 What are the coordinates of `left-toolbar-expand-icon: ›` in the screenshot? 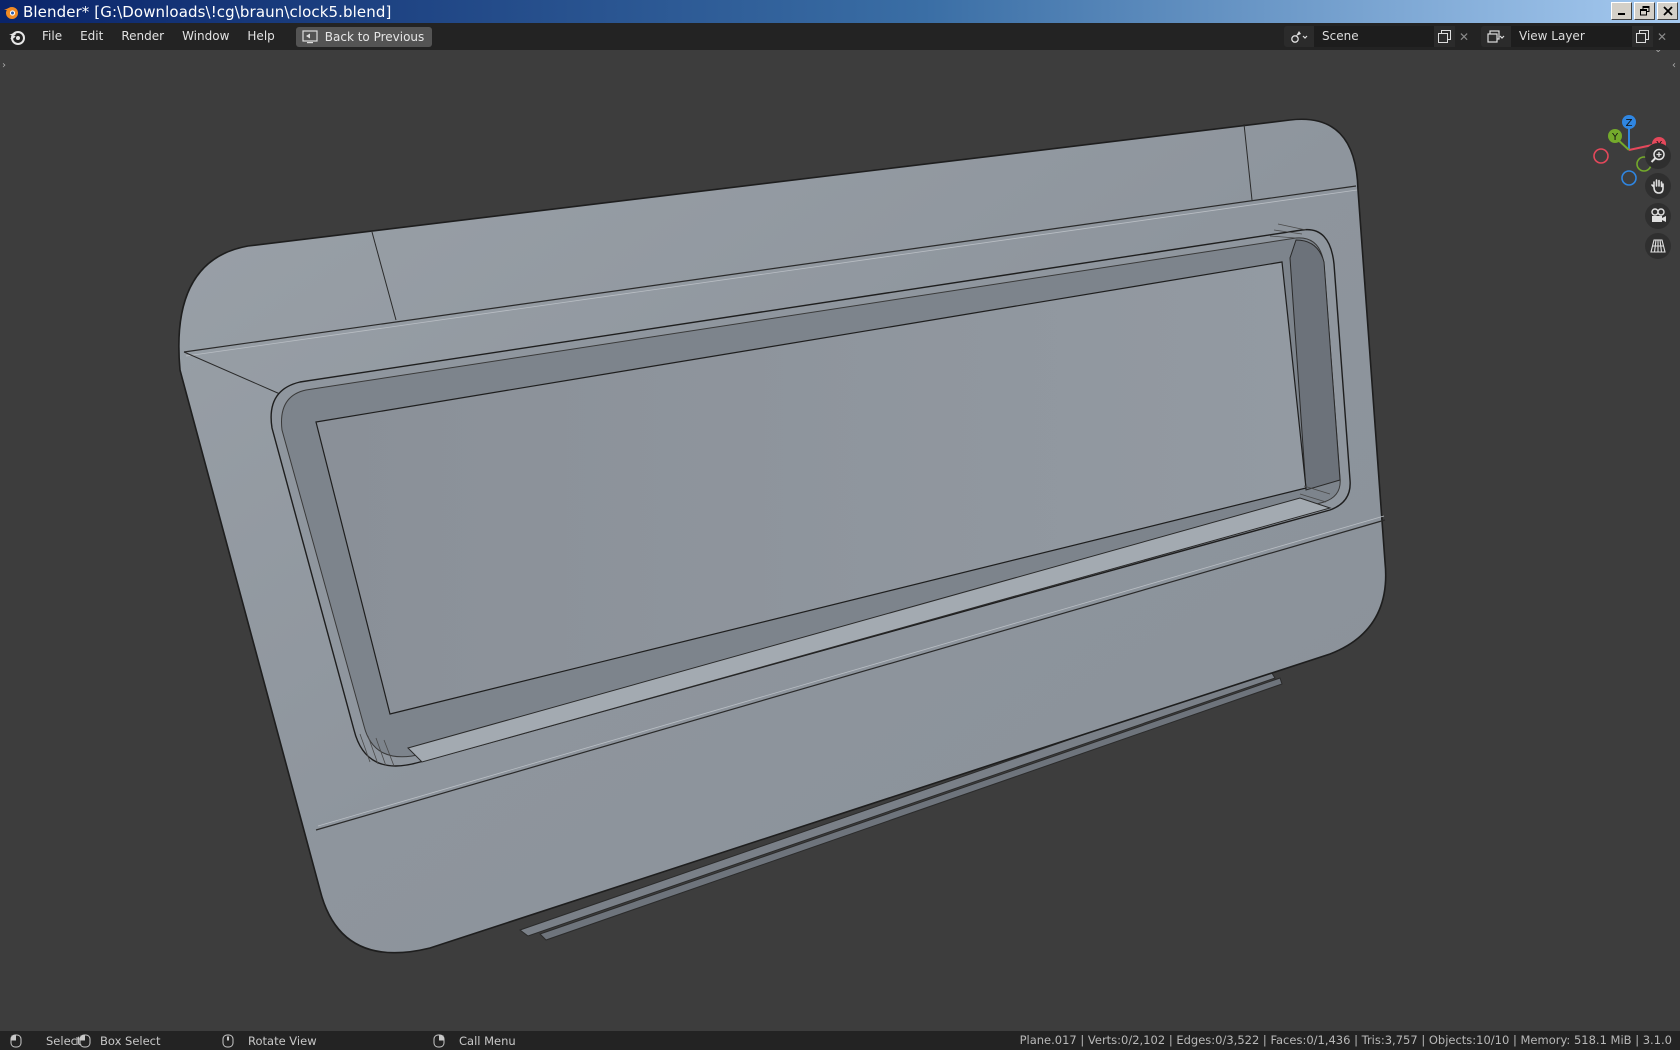 It's located at (4, 65).